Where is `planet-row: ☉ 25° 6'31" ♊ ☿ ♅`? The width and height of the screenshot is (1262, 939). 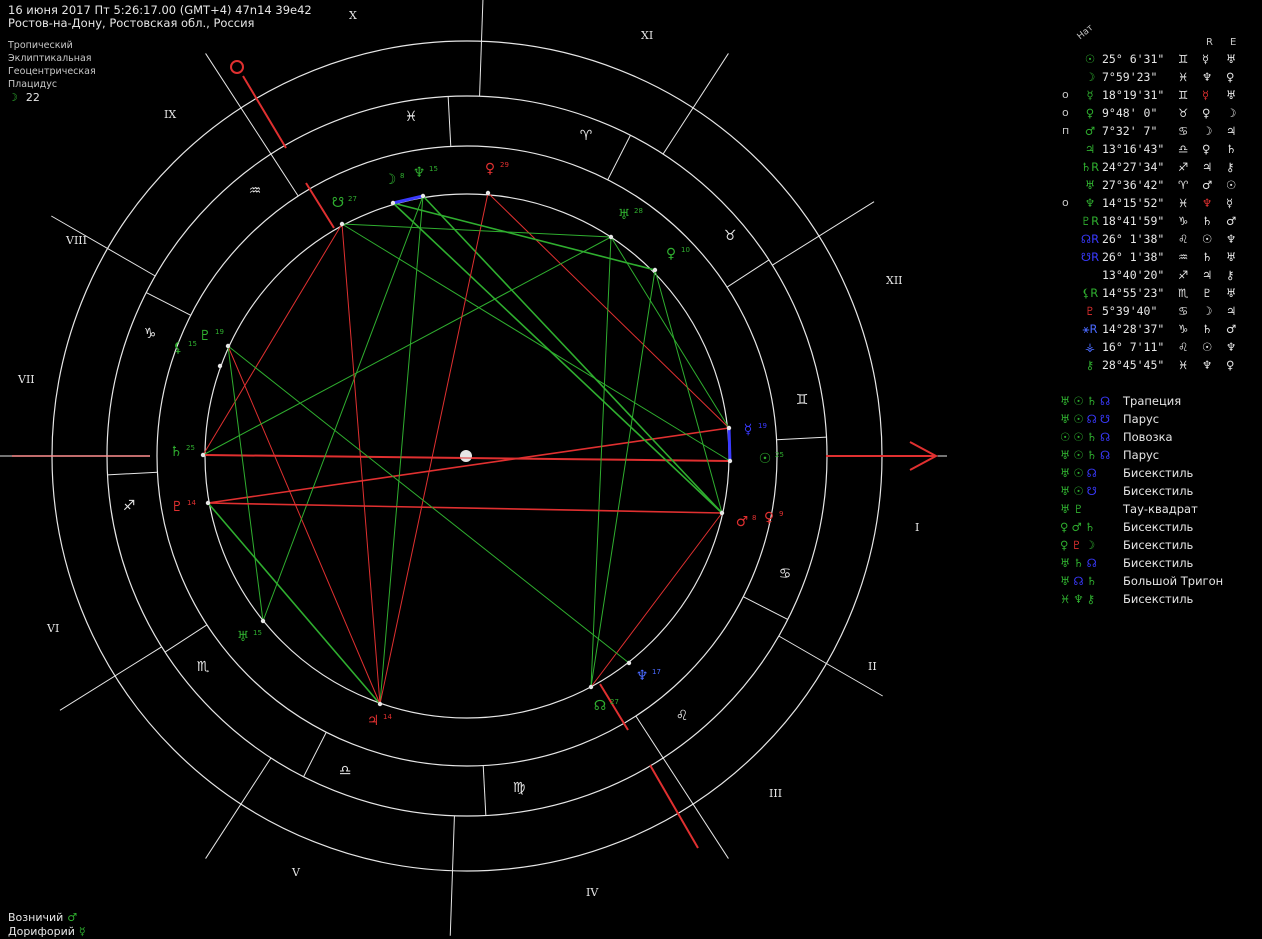
planet-row: ☉ 25° 6'31" ♊ ☿ ♅ is located at coordinates (1160, 61).